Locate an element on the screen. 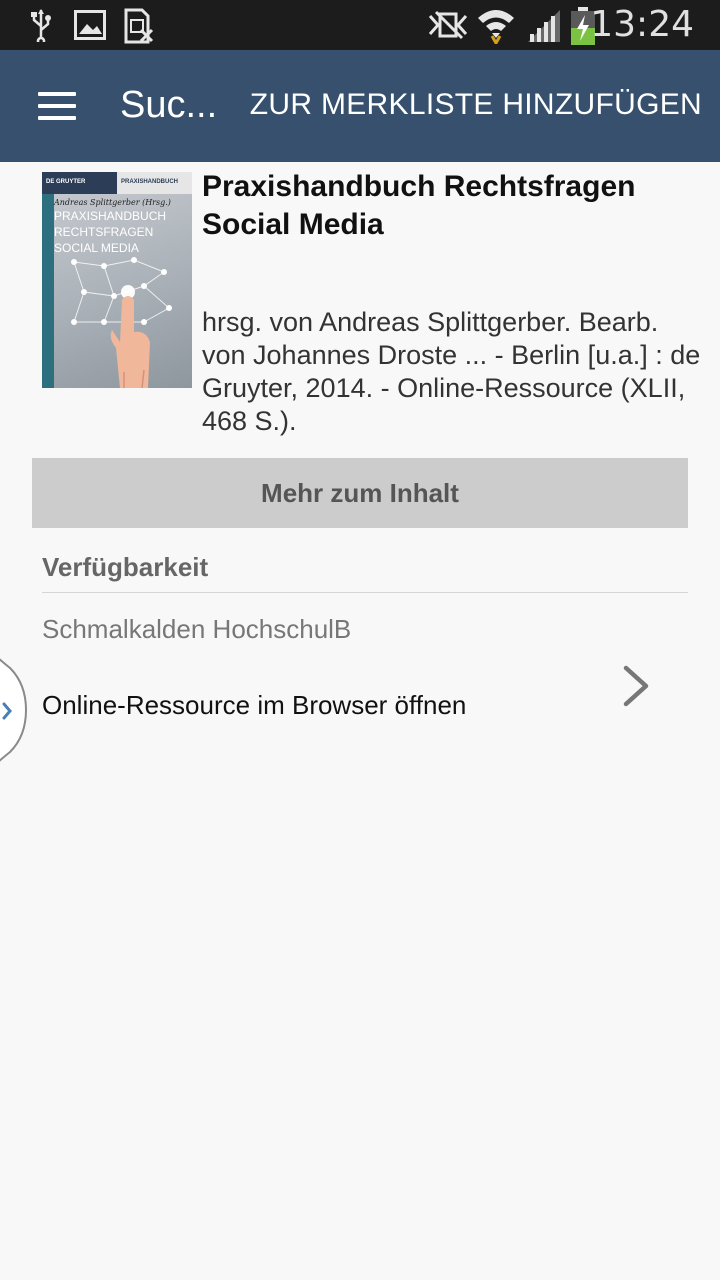  cover-header: DE GRUYTER PRAXISHANDBUCH is located at coordinates (117, 183).